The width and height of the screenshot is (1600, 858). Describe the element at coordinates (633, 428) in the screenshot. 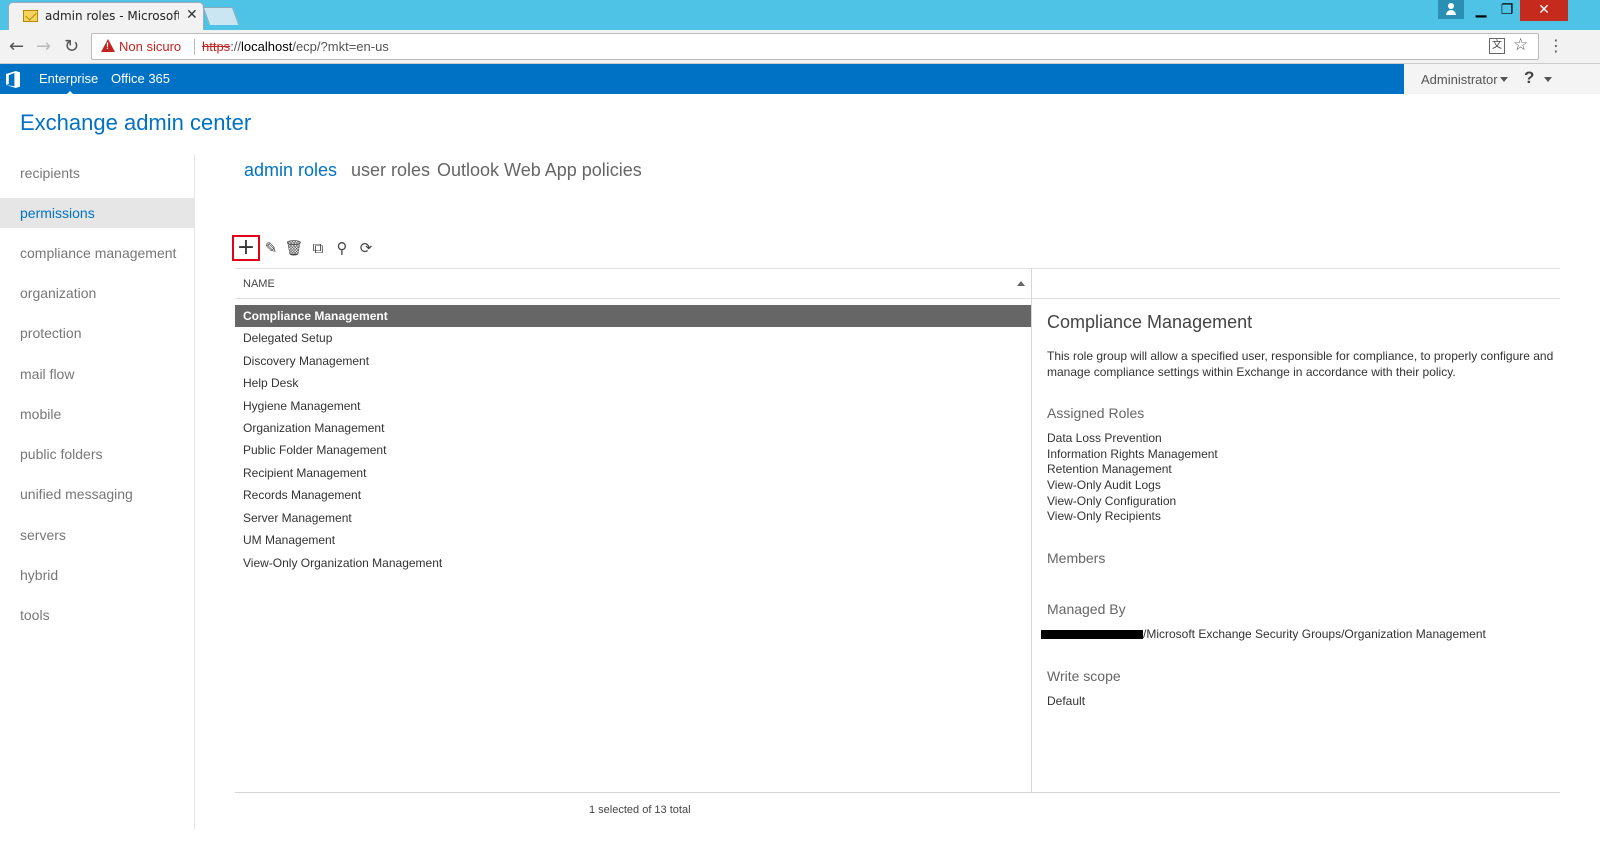

I see `table-row: Organization Management` at that location.